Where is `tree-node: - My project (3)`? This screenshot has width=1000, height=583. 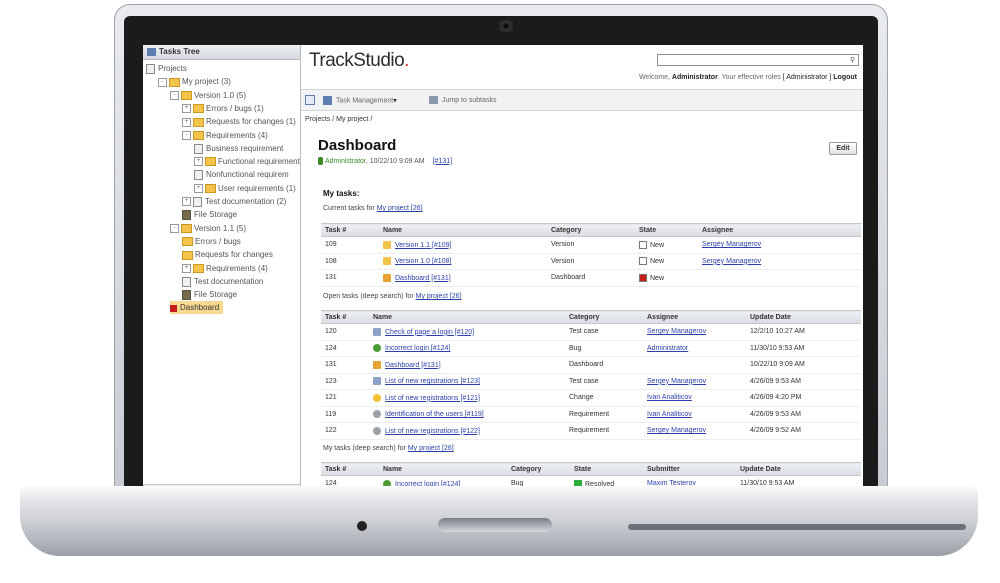 tree-node: - My project (3) is located at coordinates (194, 81).